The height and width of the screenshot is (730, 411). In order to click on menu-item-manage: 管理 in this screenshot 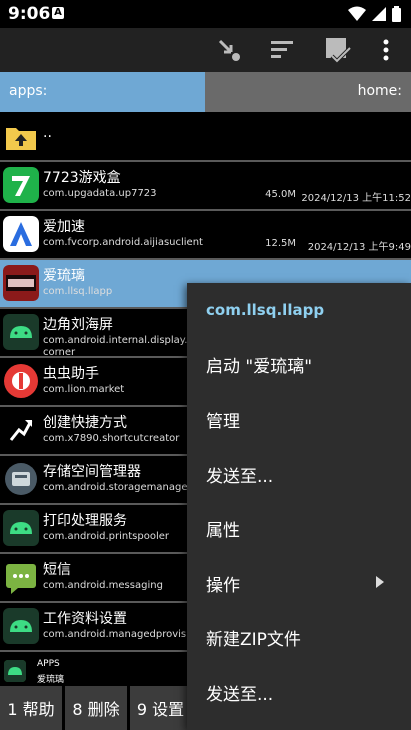, I will do `click(299, 419)`.